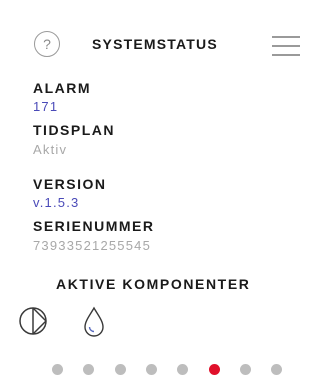  I want to click on water-drop-icon, so click(94, 322).